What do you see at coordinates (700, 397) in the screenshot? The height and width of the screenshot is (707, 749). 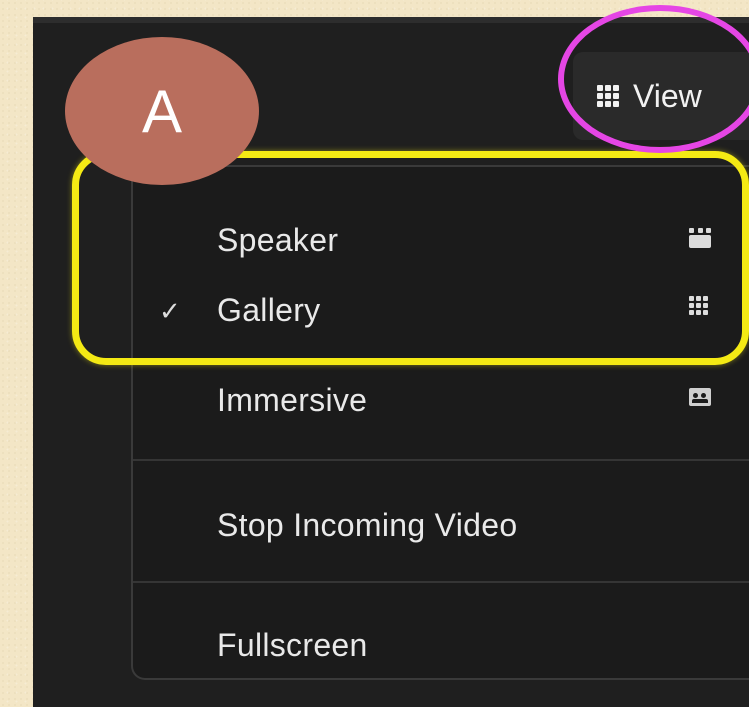 I see `immersive-view-icon` at bounding box center [700, 397].